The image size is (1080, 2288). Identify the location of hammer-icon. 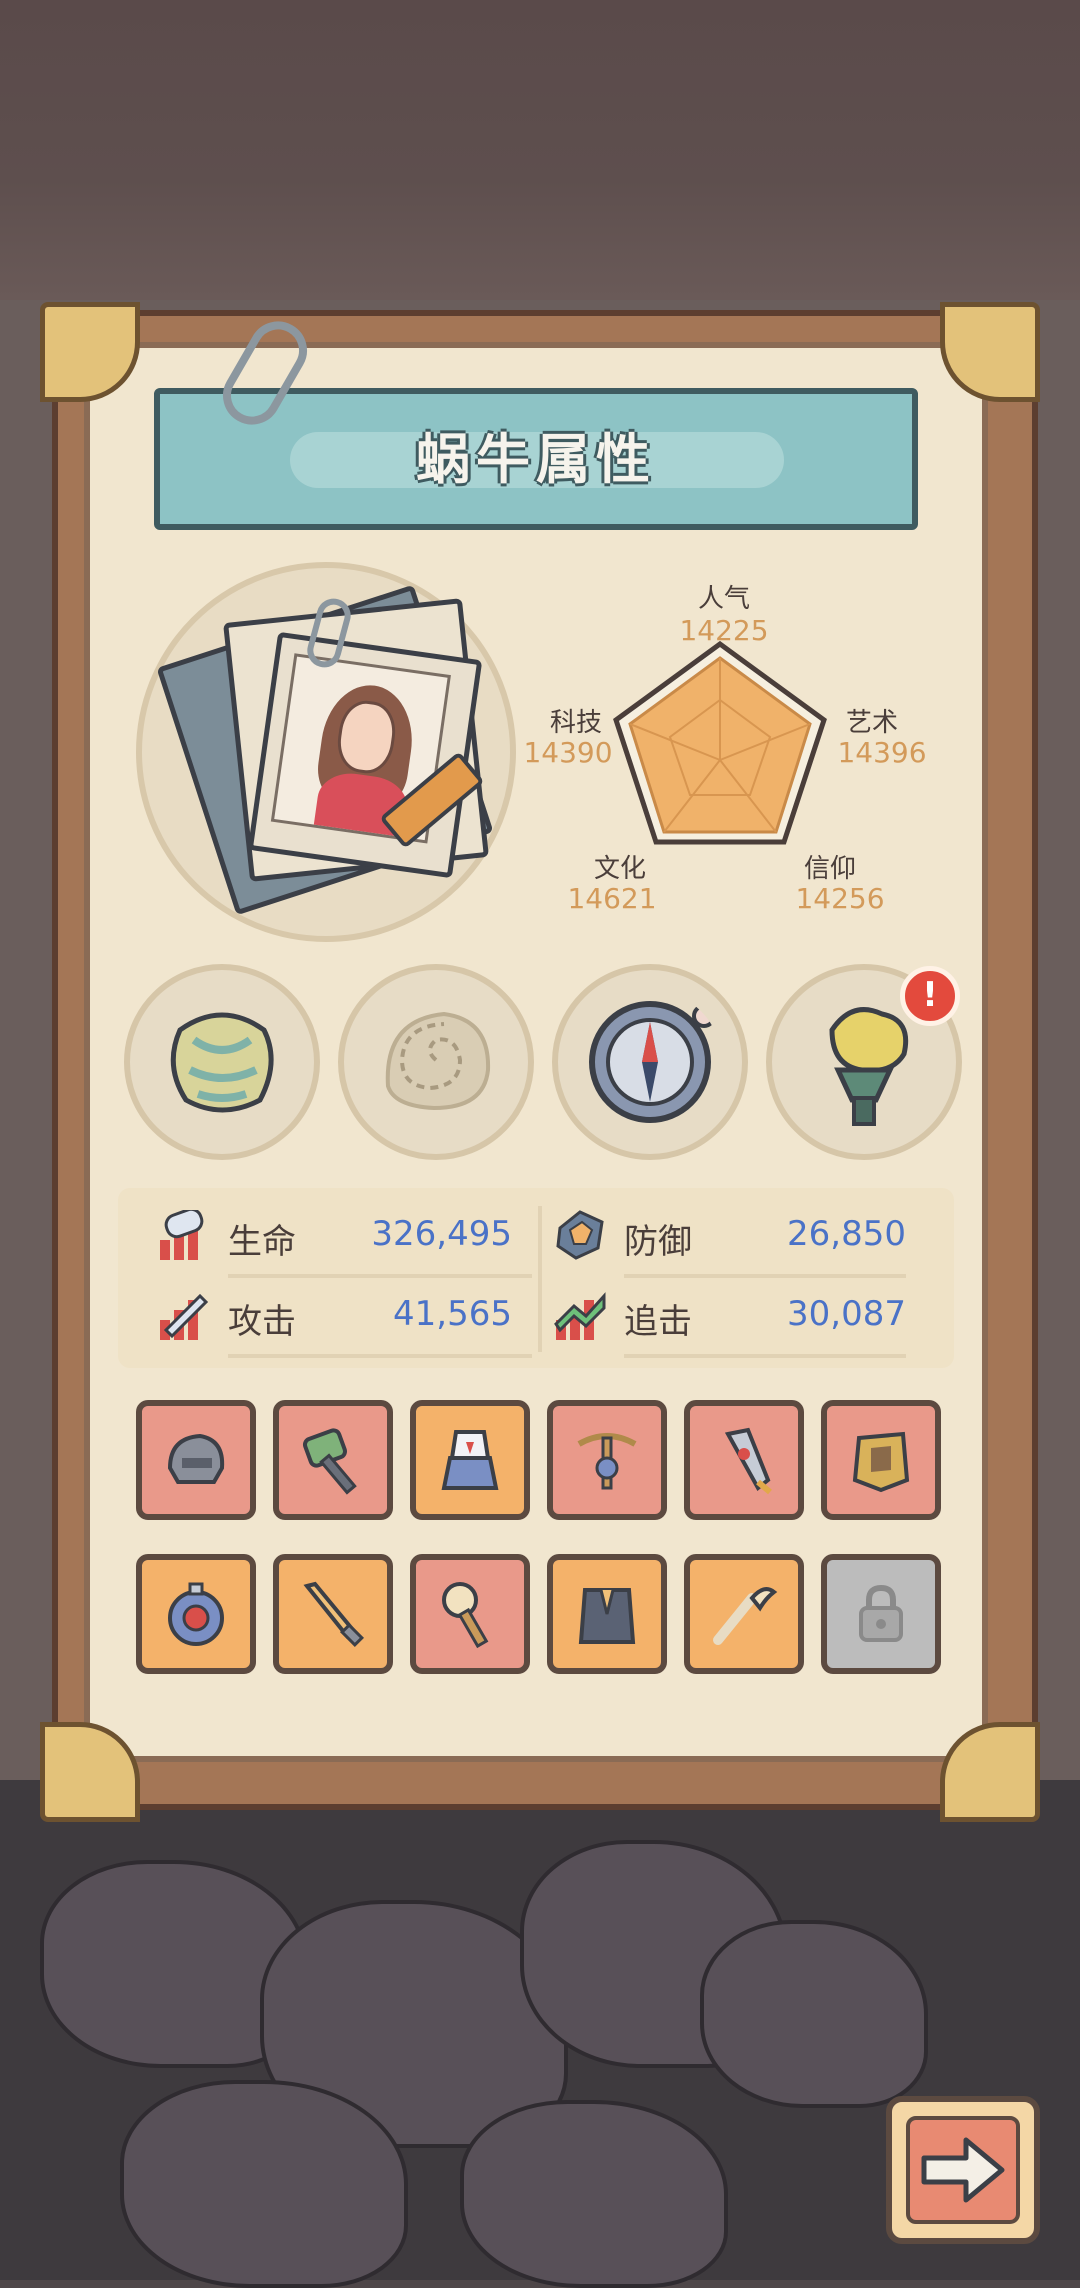
(329, 1461).